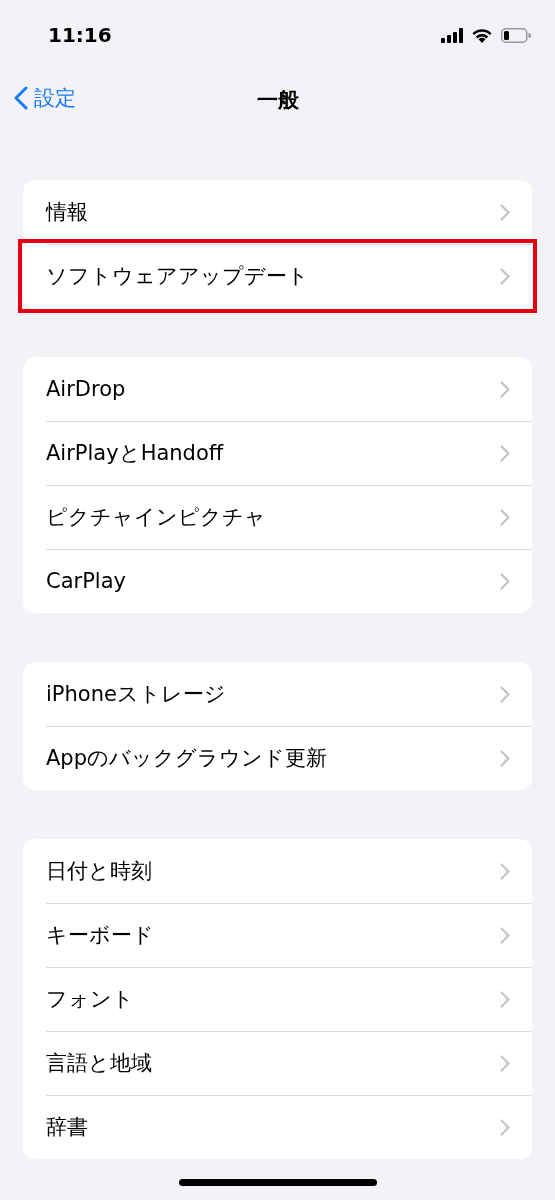 This screenshot has height=1200, width=555. What do you see at coordinates (86, 581) in the screenshot?
I see `row-label: CarPlay` at bounding box center [86, 581].